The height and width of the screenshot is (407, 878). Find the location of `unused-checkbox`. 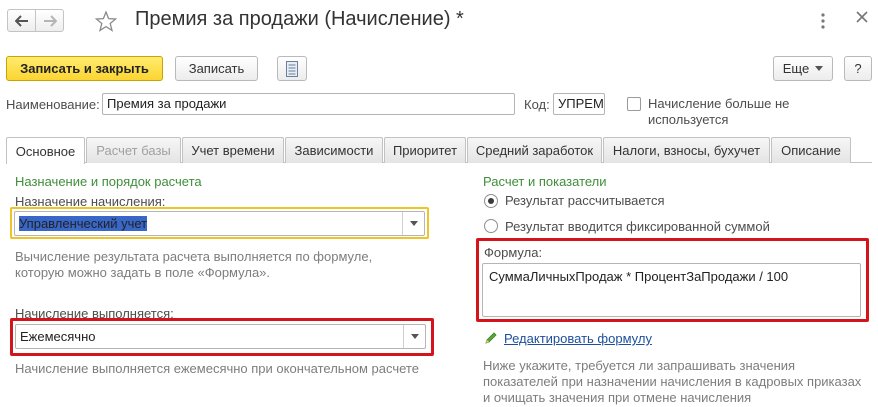

unused-checkbox is located at coordinates (634, 104).